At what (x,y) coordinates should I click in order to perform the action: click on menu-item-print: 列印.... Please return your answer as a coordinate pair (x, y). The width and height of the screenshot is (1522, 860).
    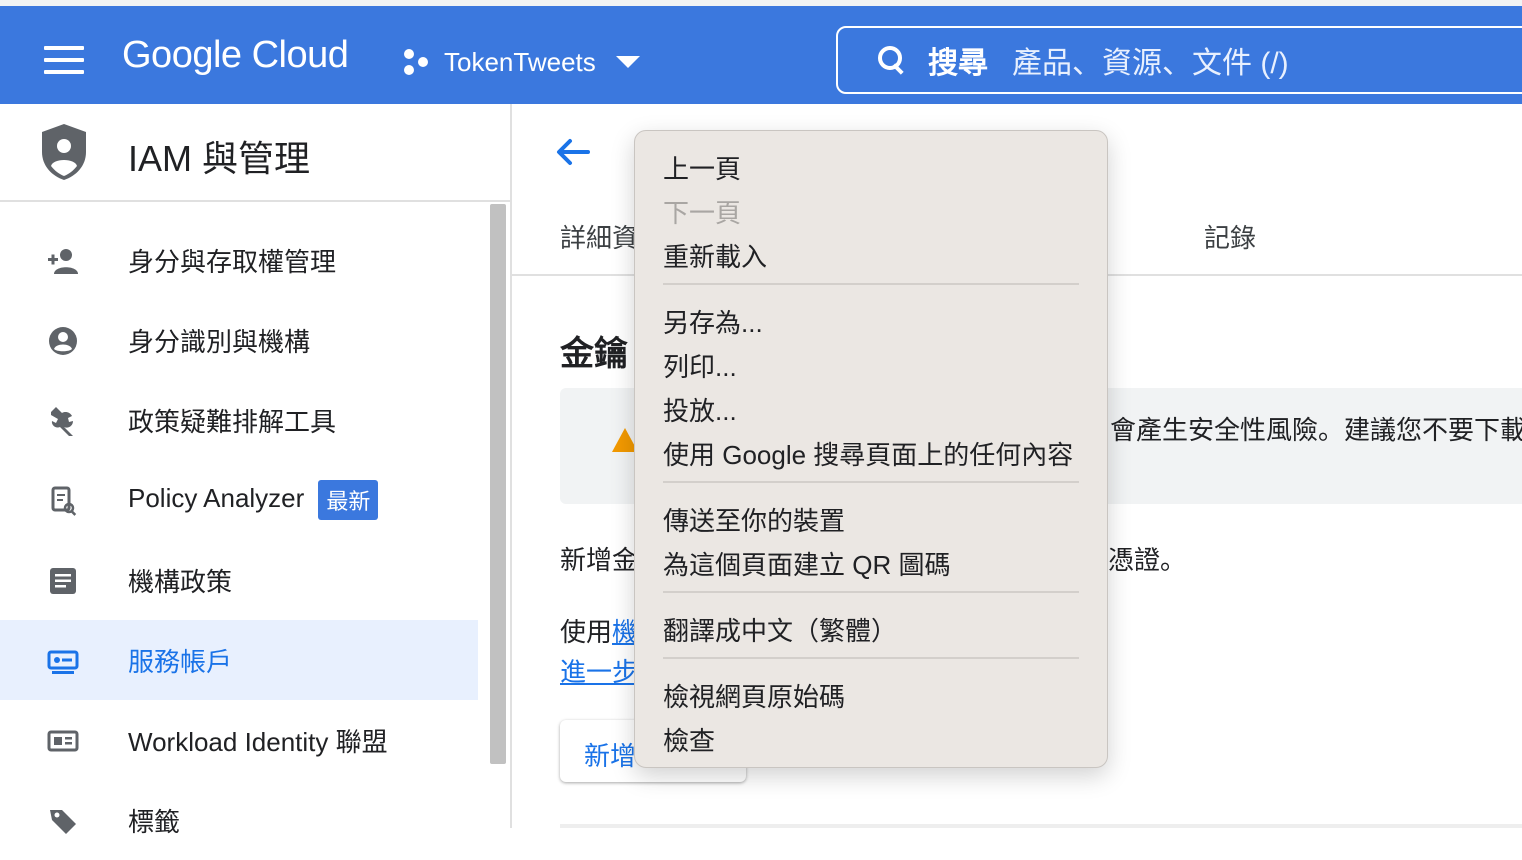
    Looking at the image, I should click on (700, 365).